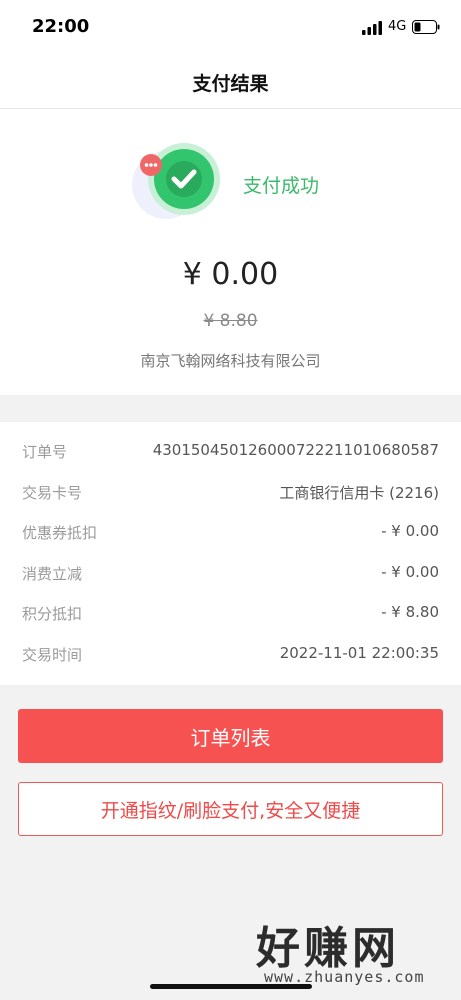  Describe the element at coordinates (230, 809) in the screenshot. I see `enable-biometric-pay-button: 开通指纹/刷脸支付,安全又便捷` at that location.